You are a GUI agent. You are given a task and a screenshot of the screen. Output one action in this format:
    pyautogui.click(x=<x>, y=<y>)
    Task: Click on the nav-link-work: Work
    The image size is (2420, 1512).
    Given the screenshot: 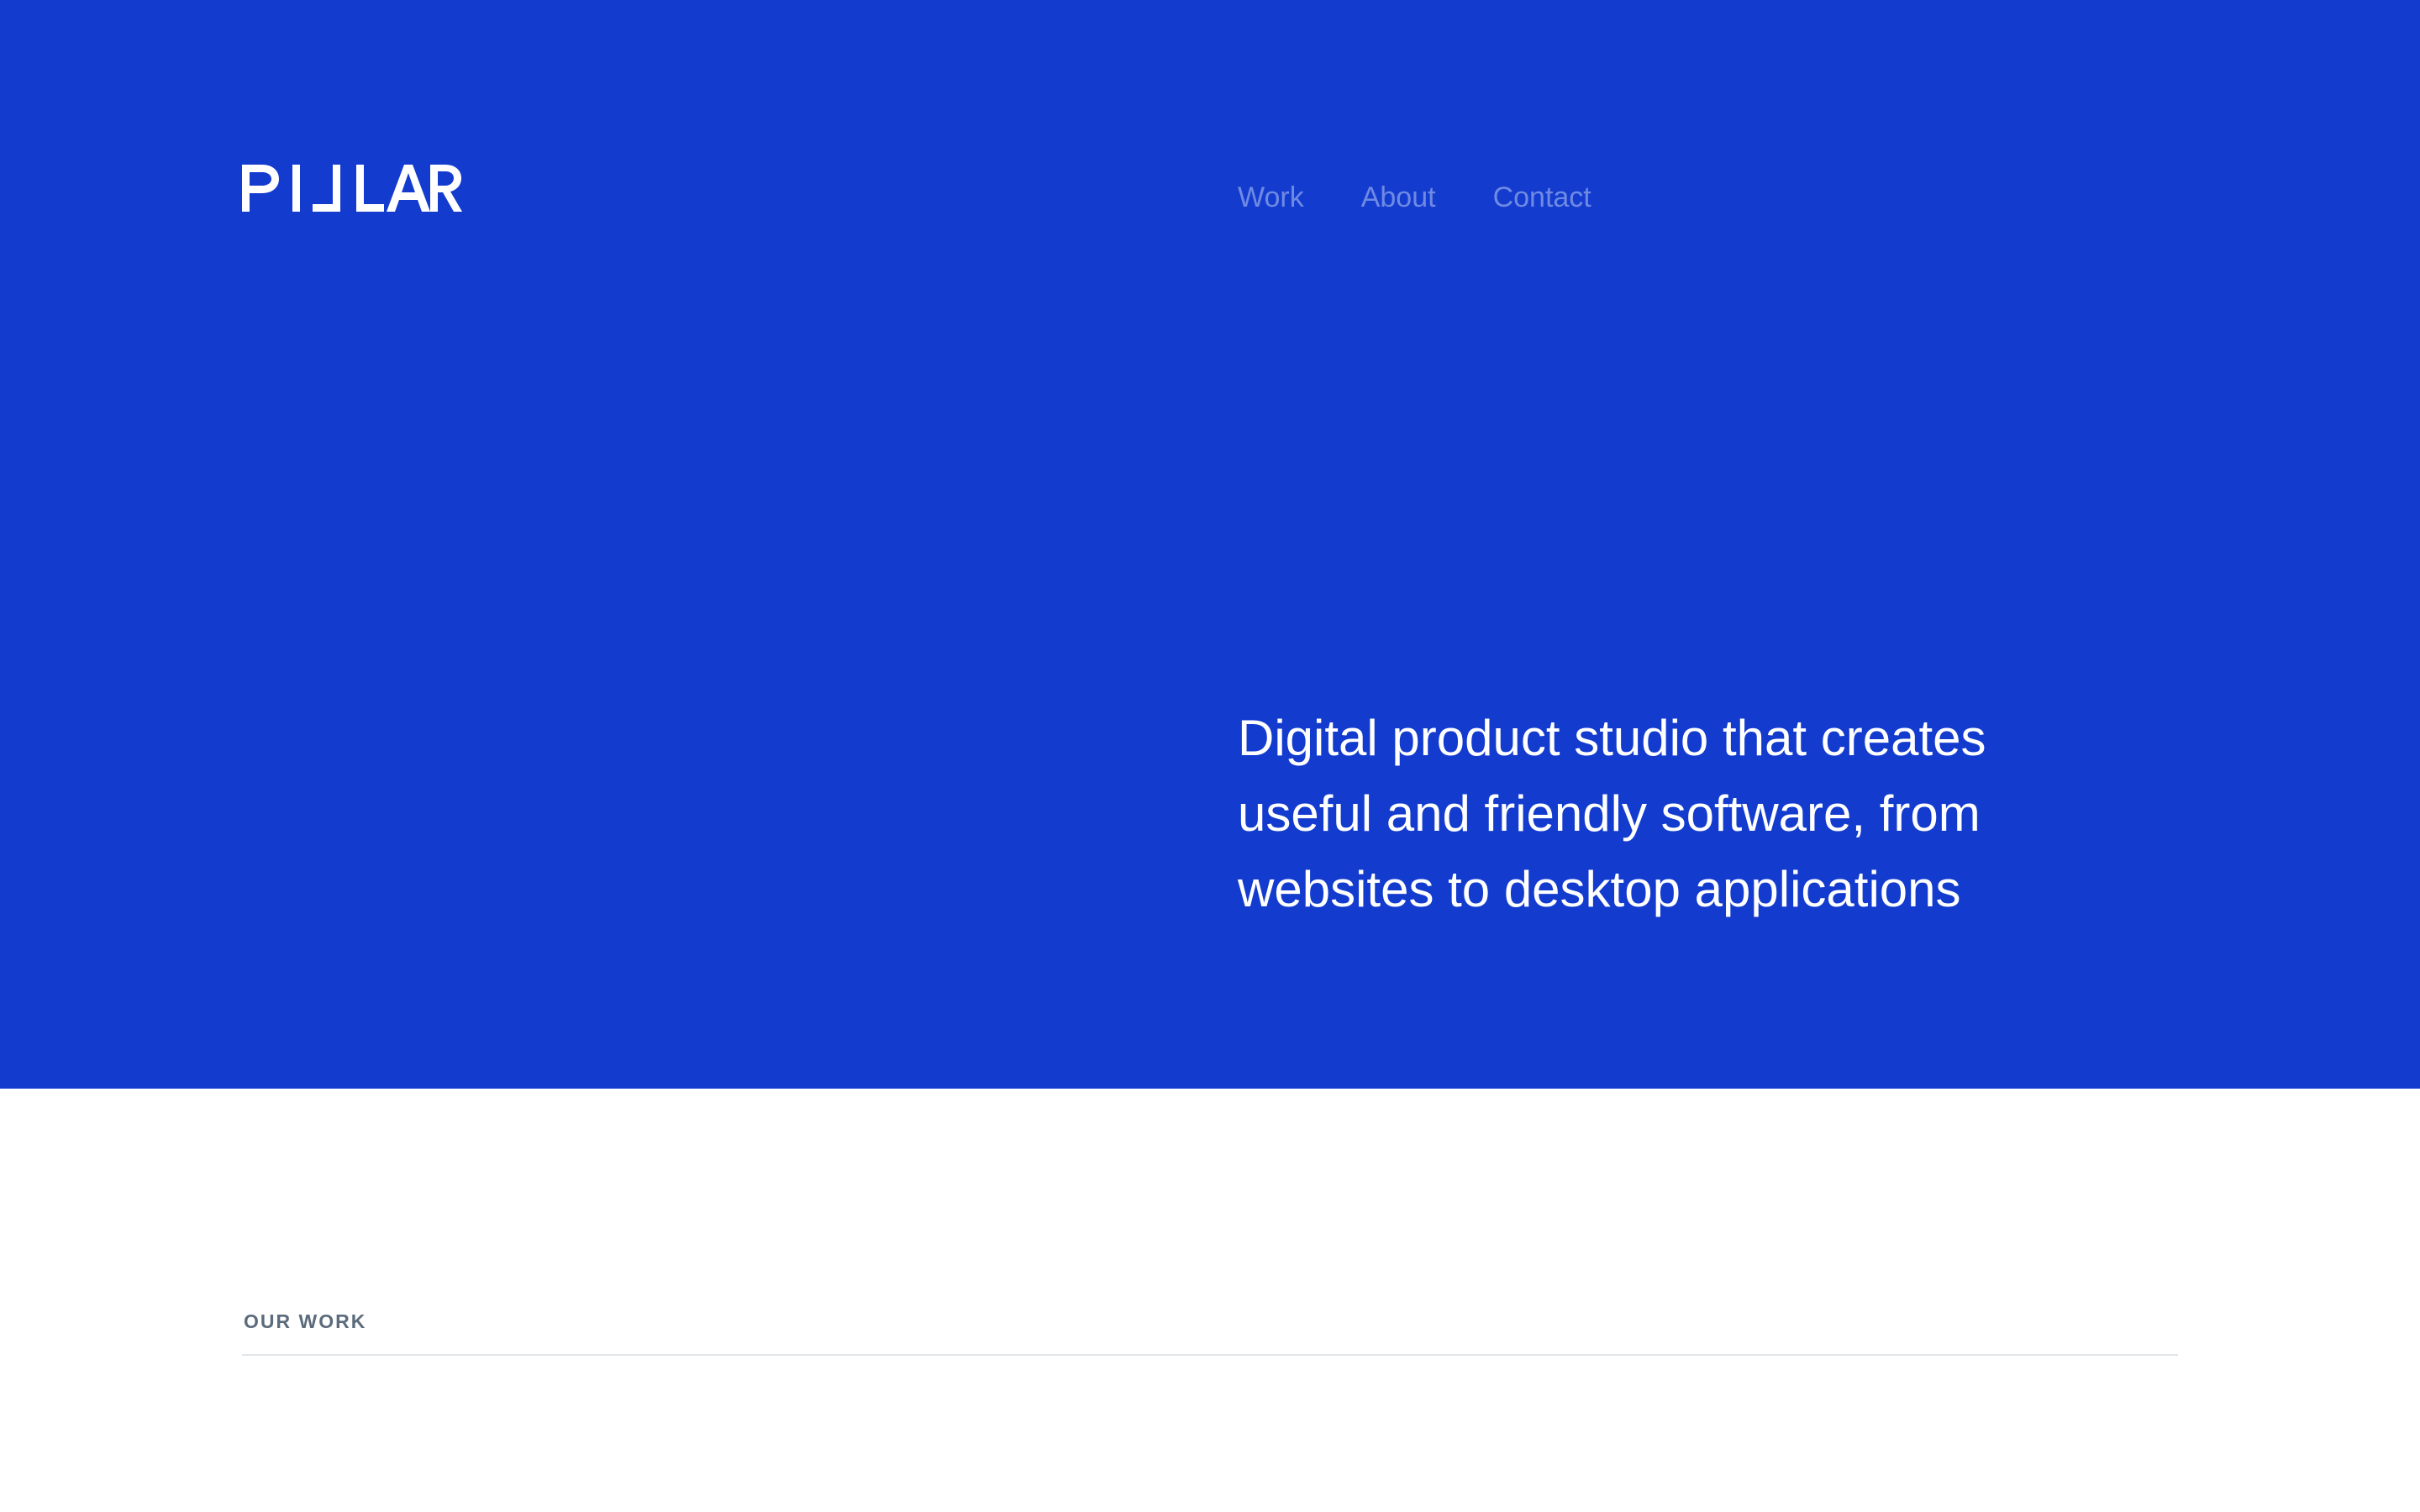 What is the action you would take?
    pyautogui.click(x=1271, y=197)
    